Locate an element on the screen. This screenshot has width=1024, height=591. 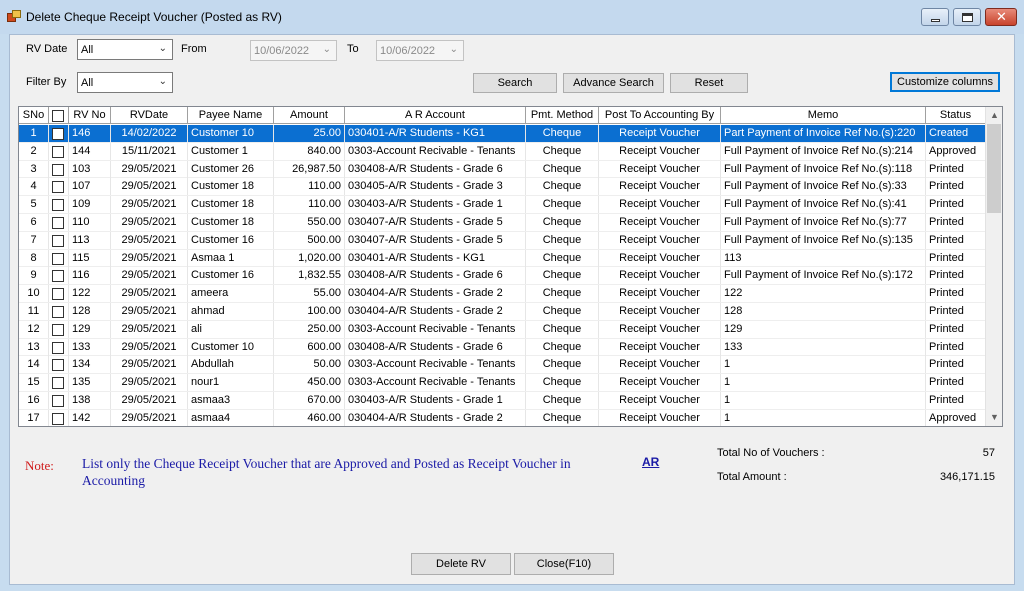
cell-rv-no: 128 is located at coordinates (90, 311).